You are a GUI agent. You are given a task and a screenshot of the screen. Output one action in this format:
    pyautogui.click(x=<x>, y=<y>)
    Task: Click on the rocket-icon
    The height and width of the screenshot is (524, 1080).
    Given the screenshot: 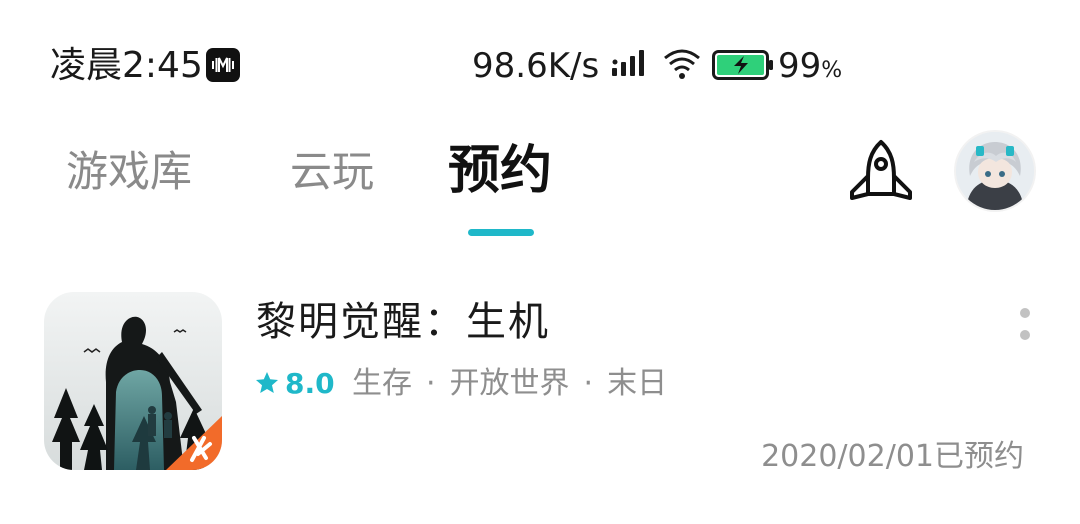 What is the action you would take?
    pyautogui.click(x=881, y=170)
    